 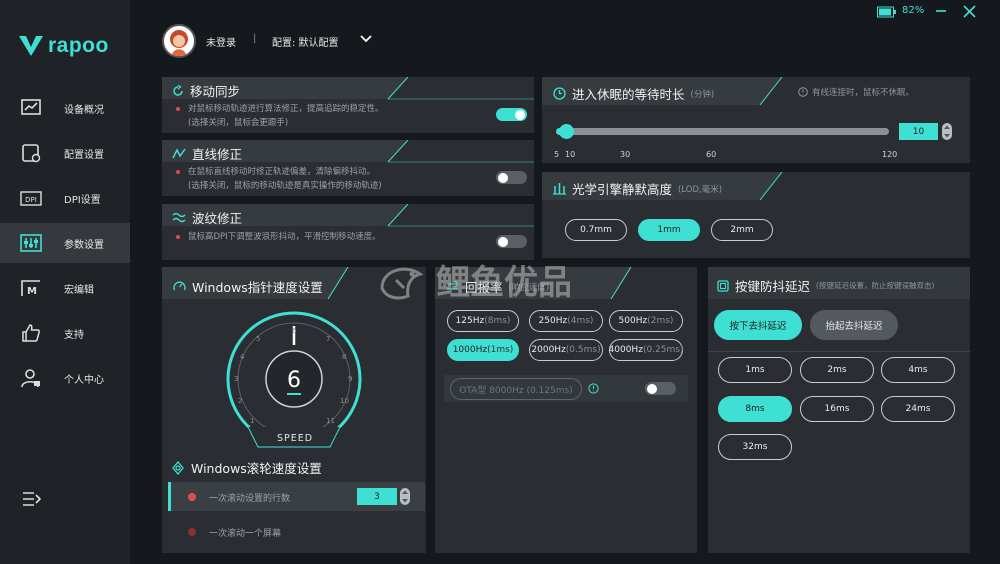 What do you see at coordinates (646, 321) in the screenshot?
I see `rate-500: 500Hz (2ms)` at bounding box center [646, 321].